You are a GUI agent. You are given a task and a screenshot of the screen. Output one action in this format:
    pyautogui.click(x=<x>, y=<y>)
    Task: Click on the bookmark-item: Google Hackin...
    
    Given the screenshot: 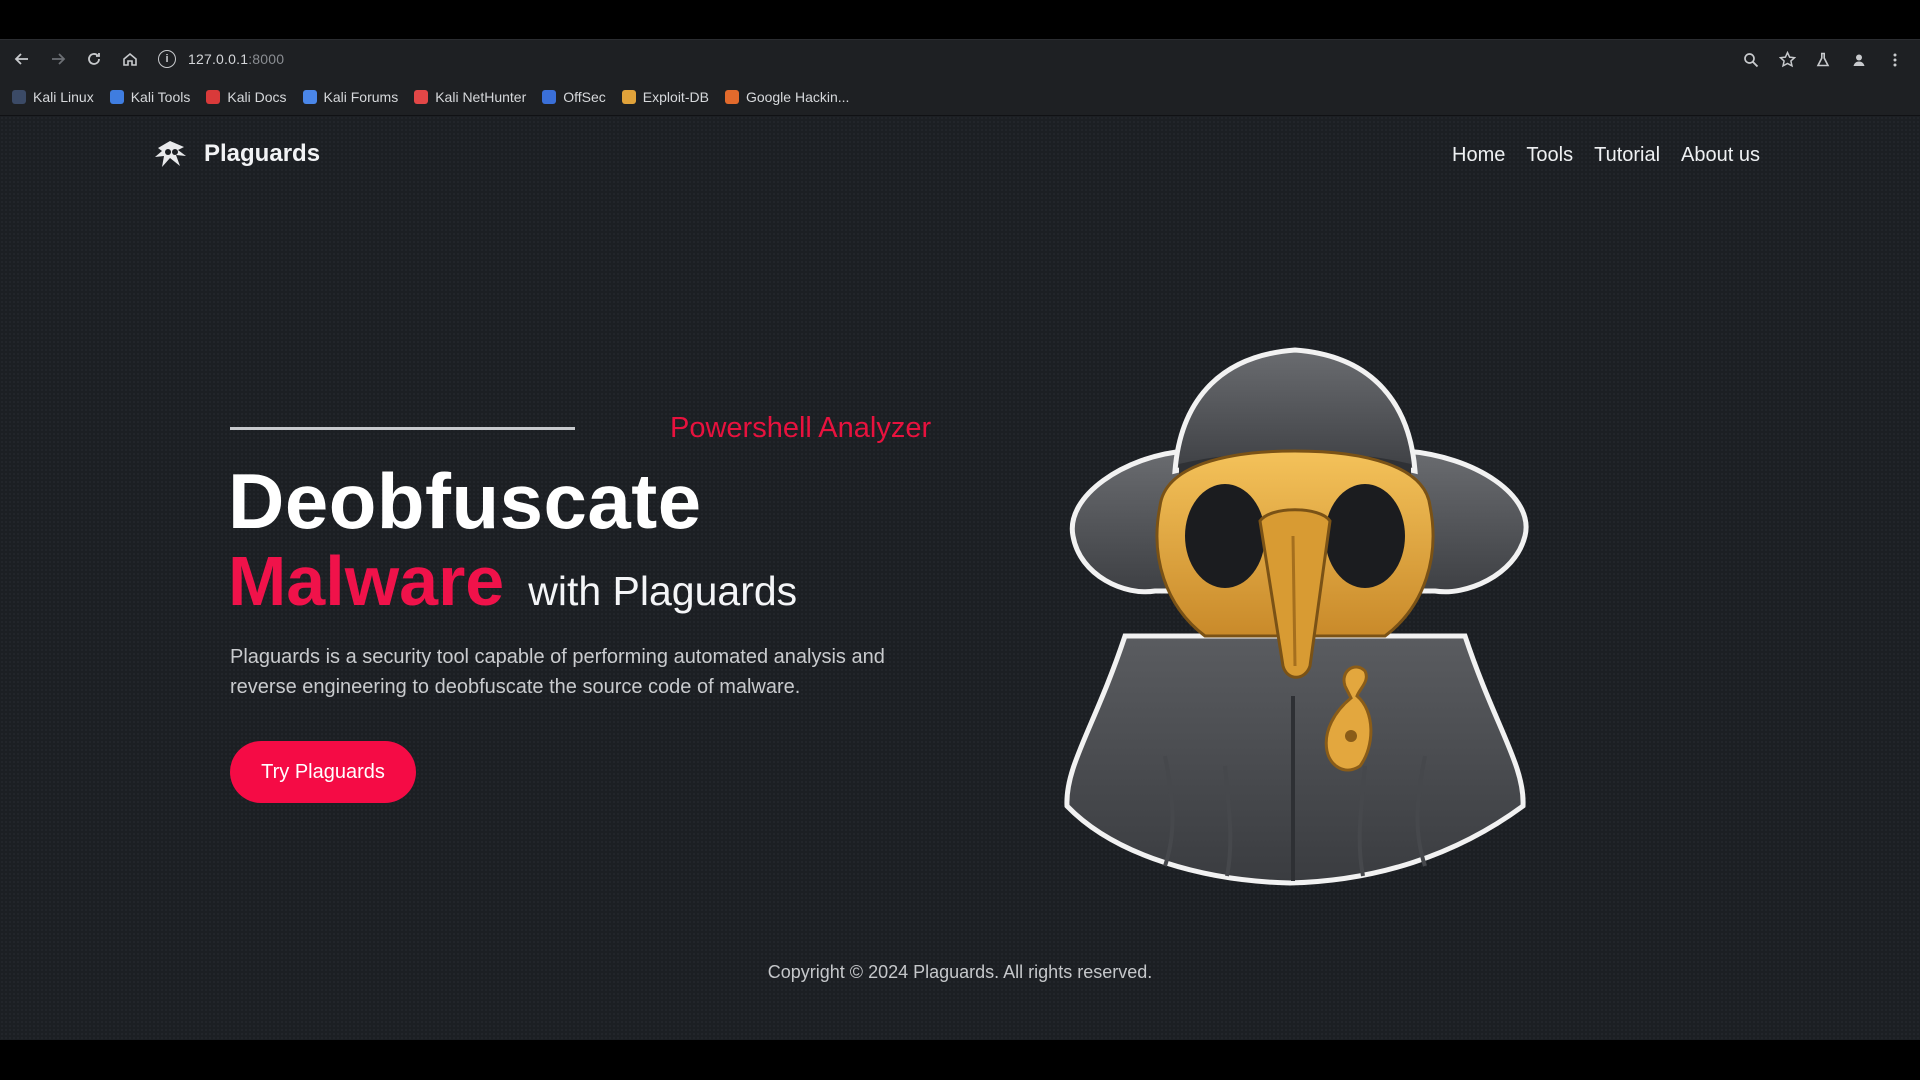 What is the action you would take?
    pyautogui.click(x=787, y=96)
    